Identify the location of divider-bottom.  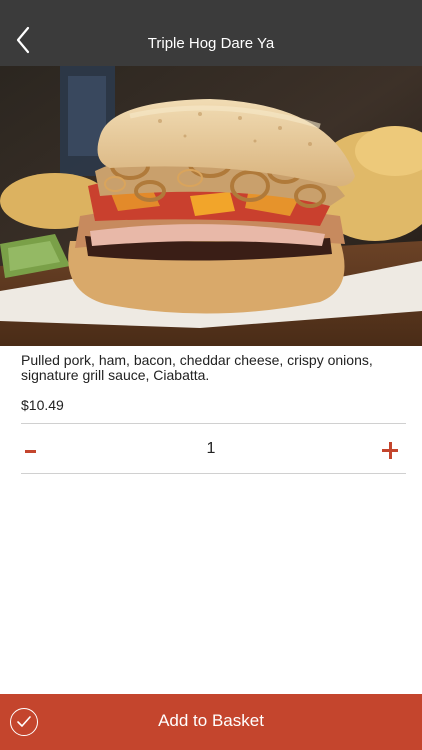
(213, 473).